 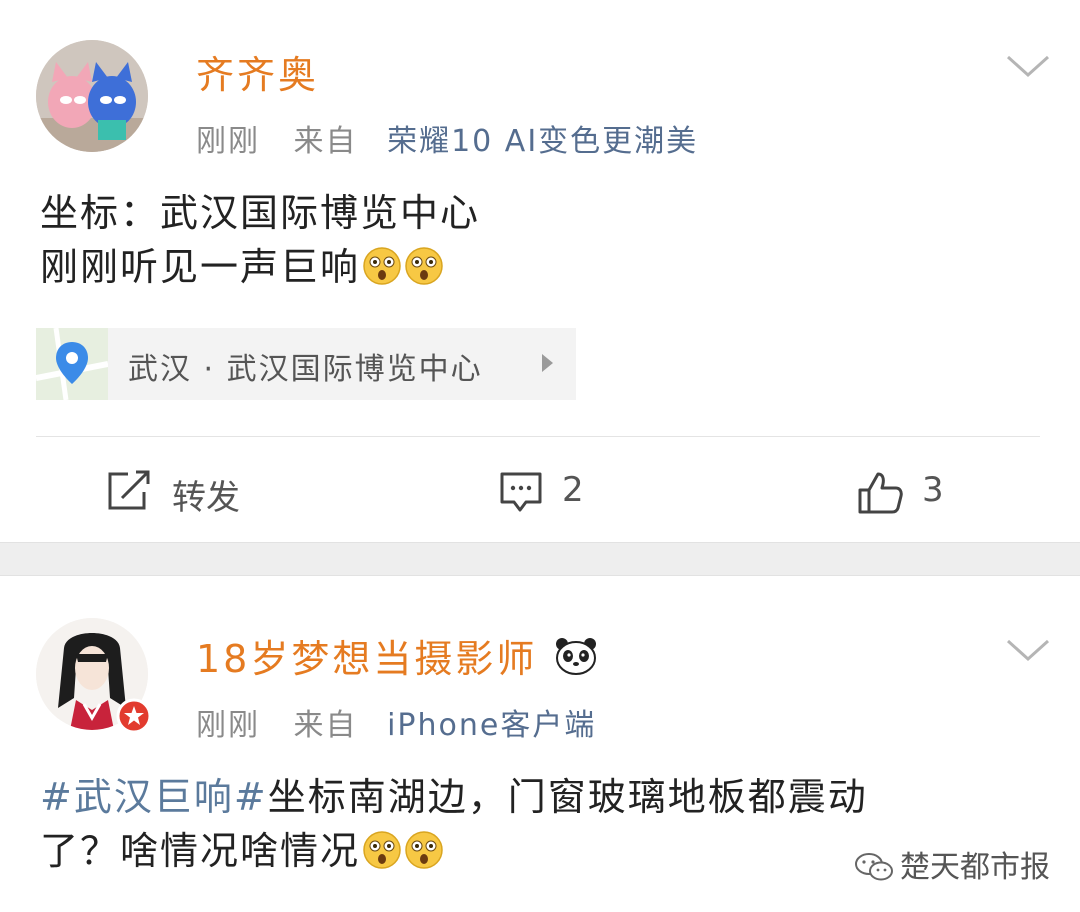 What do you see at coordinates (576, 656) in the screenshot?
I see `panda-icon` at bounding box center [576, 656].